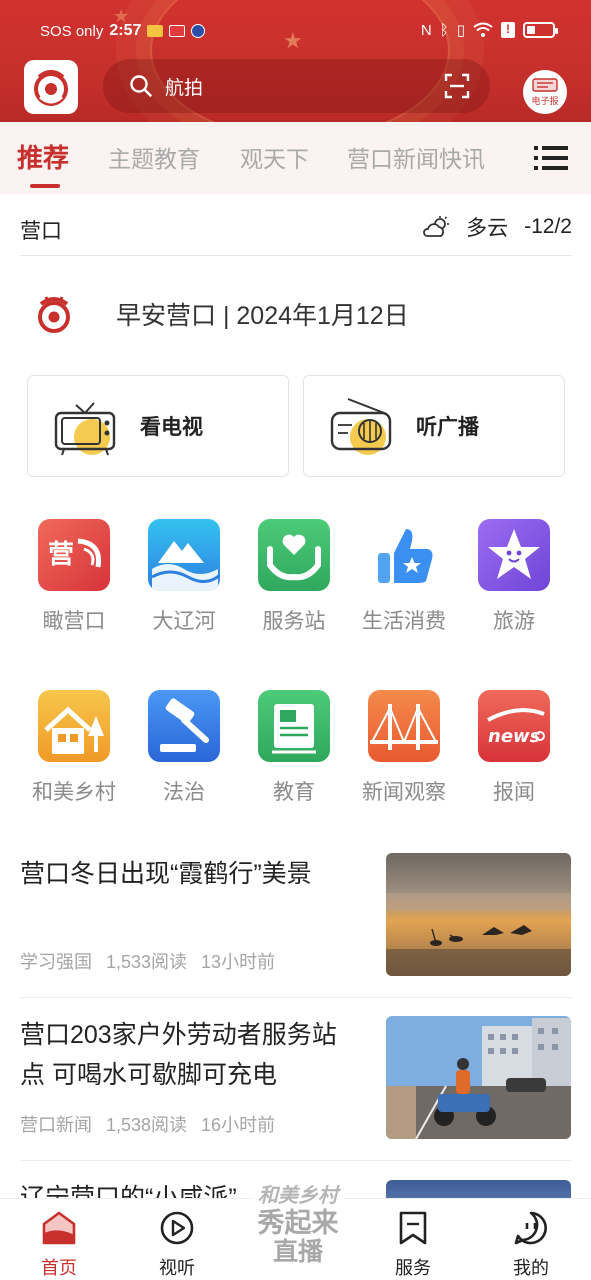  Describe the element at coordinates (434, 426) in the screenshot. I see `listen-radio-card: 听广播` at that location.